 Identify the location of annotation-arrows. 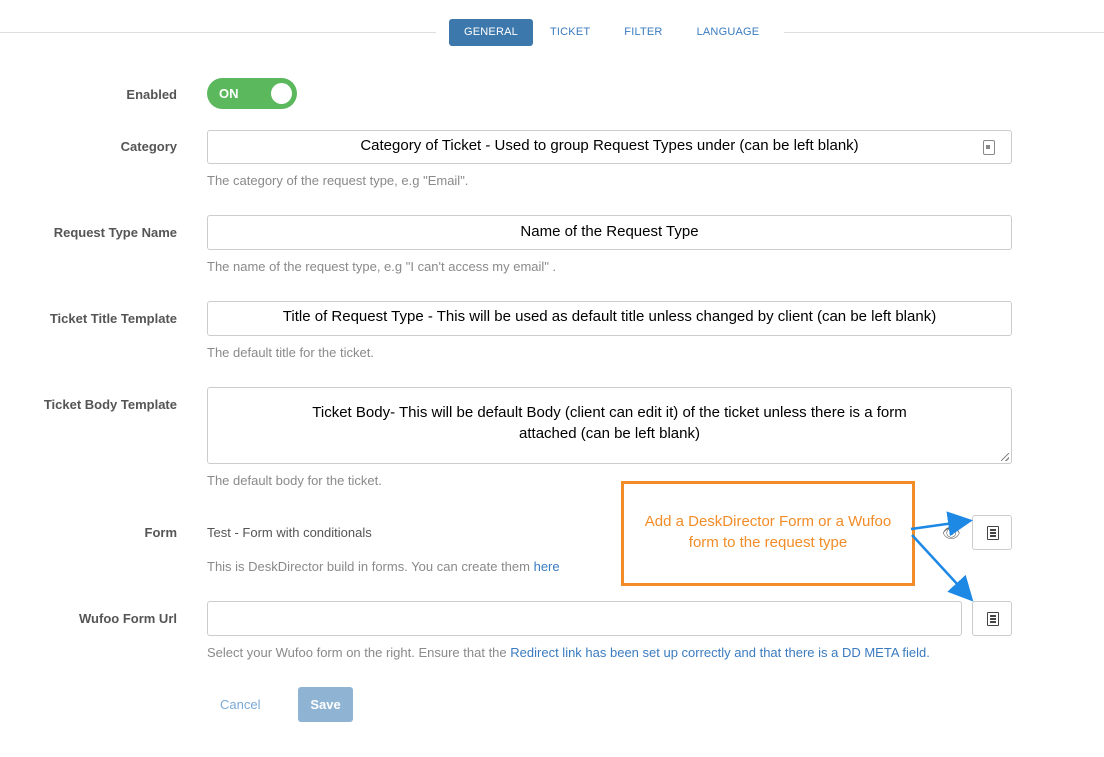
(942, 556).